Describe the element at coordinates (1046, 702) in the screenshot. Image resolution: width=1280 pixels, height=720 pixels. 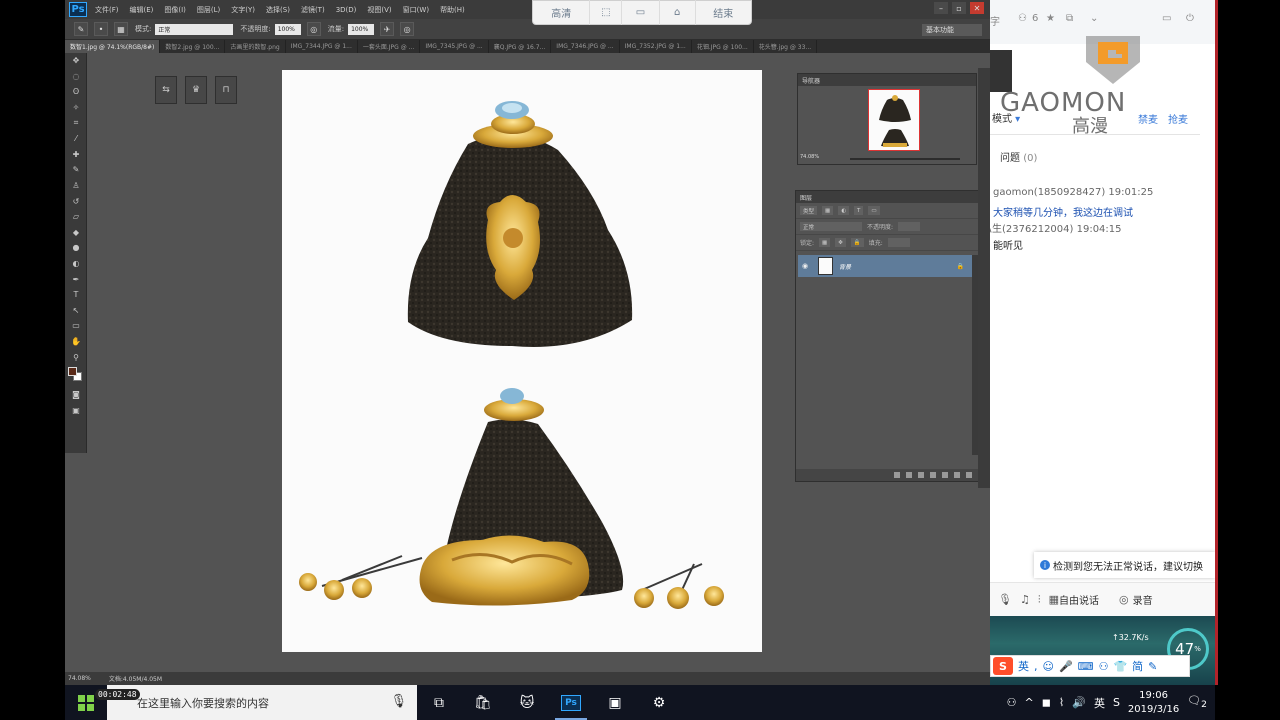
I see `tray-app-icon: ◼` at that location.